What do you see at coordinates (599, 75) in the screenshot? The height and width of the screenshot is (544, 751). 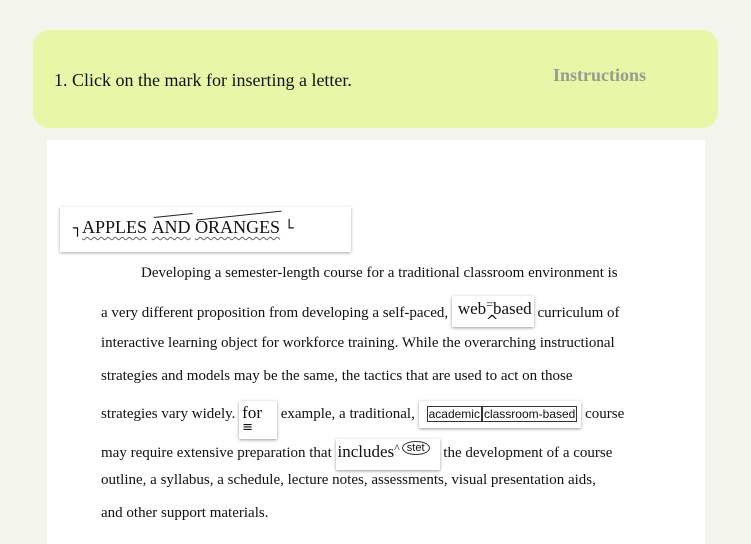 I see `instructions-link: Instructions` at bounding box center [599, 75].